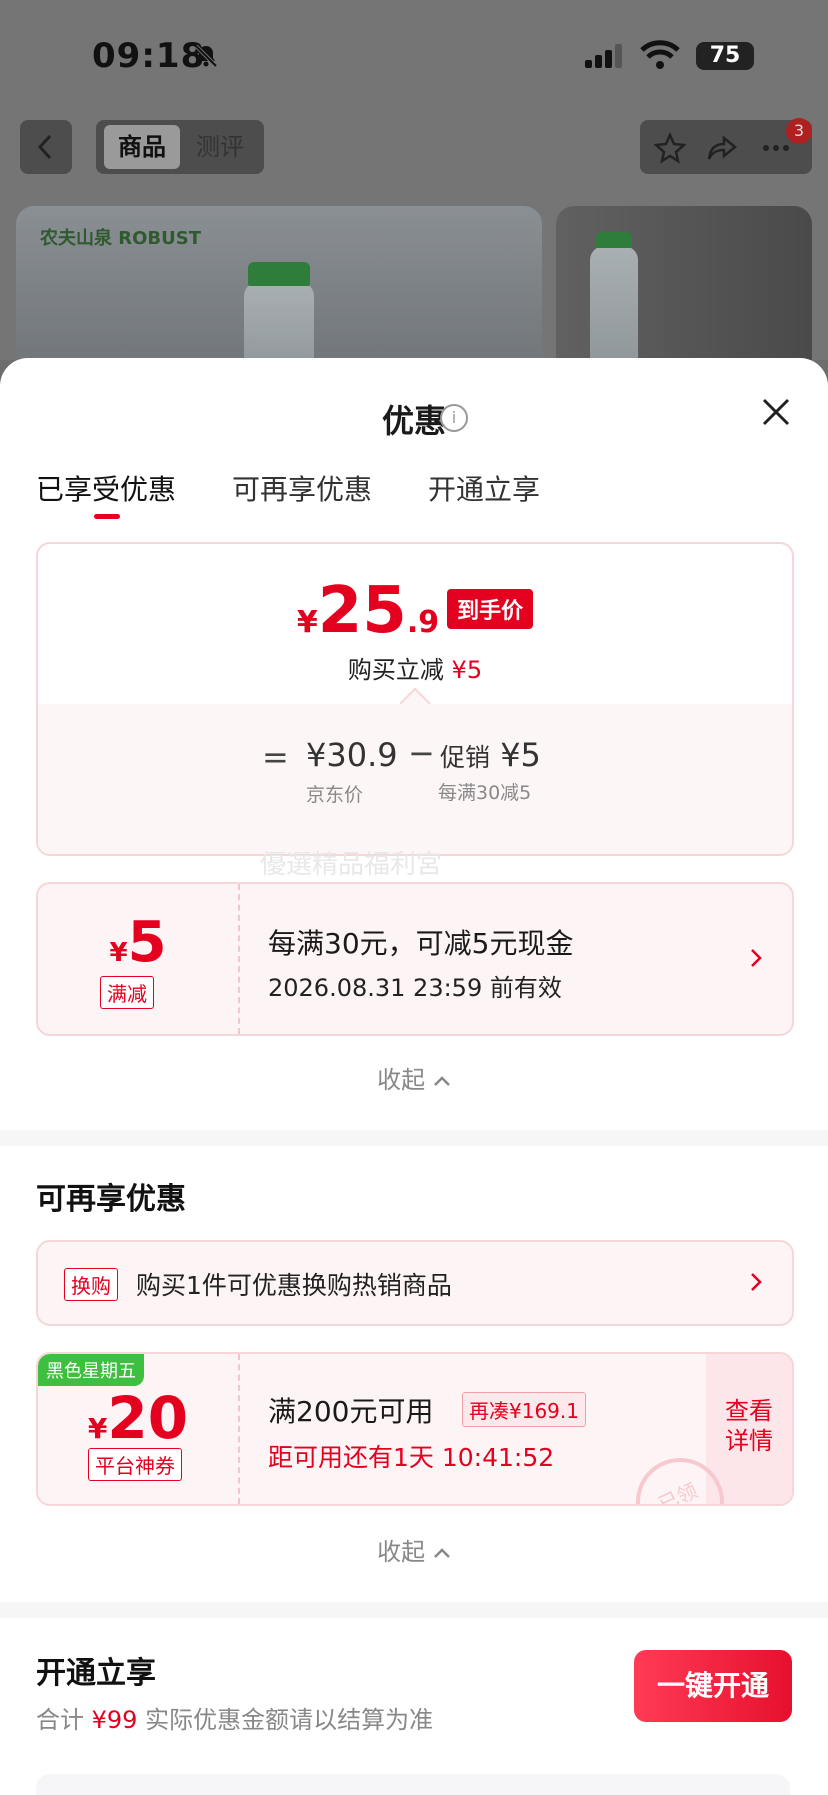 The image size is (828, 1795). Describe the element at coordinates (107, 516) in the screenshot. I see `active-tab-indicator` at that location.